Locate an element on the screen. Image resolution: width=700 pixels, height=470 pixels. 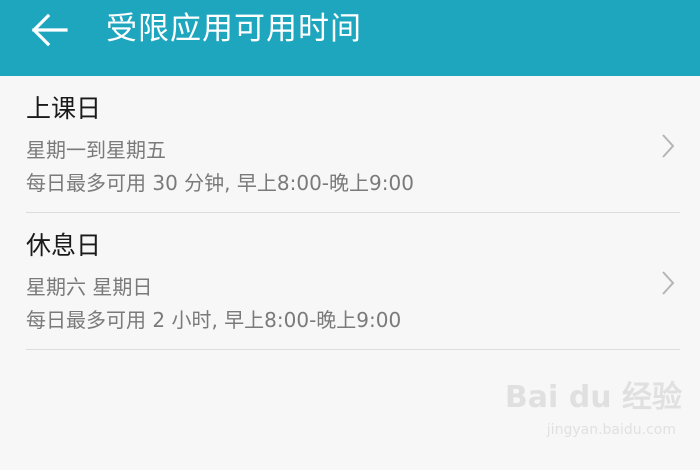
item-limit: 每日最多可用 30 分钟, 早上8:00-晚上9:00 is located at coordinates (220, 183).